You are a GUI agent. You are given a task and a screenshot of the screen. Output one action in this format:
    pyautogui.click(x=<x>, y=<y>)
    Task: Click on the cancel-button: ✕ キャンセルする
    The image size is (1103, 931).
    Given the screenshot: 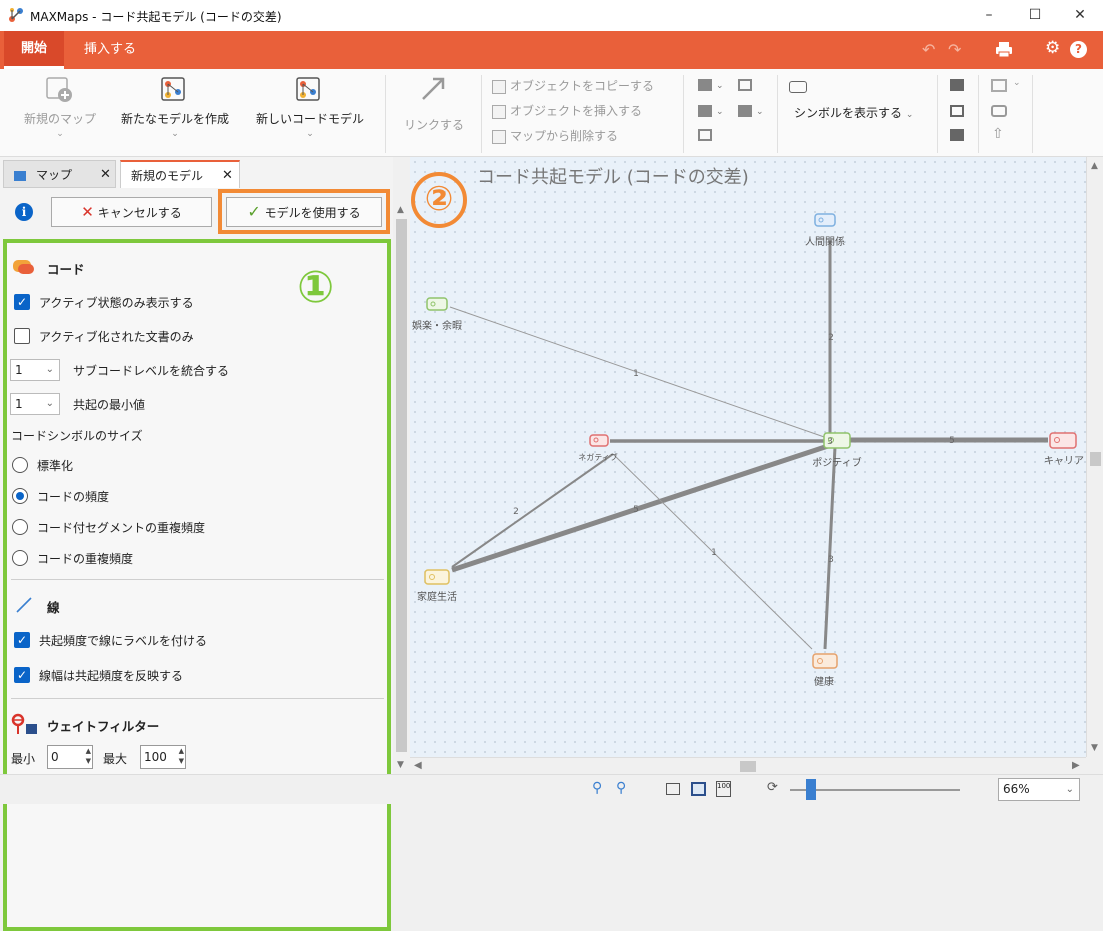 What is the action you would take?
    pyautogui.click(x=131, y=212)
    